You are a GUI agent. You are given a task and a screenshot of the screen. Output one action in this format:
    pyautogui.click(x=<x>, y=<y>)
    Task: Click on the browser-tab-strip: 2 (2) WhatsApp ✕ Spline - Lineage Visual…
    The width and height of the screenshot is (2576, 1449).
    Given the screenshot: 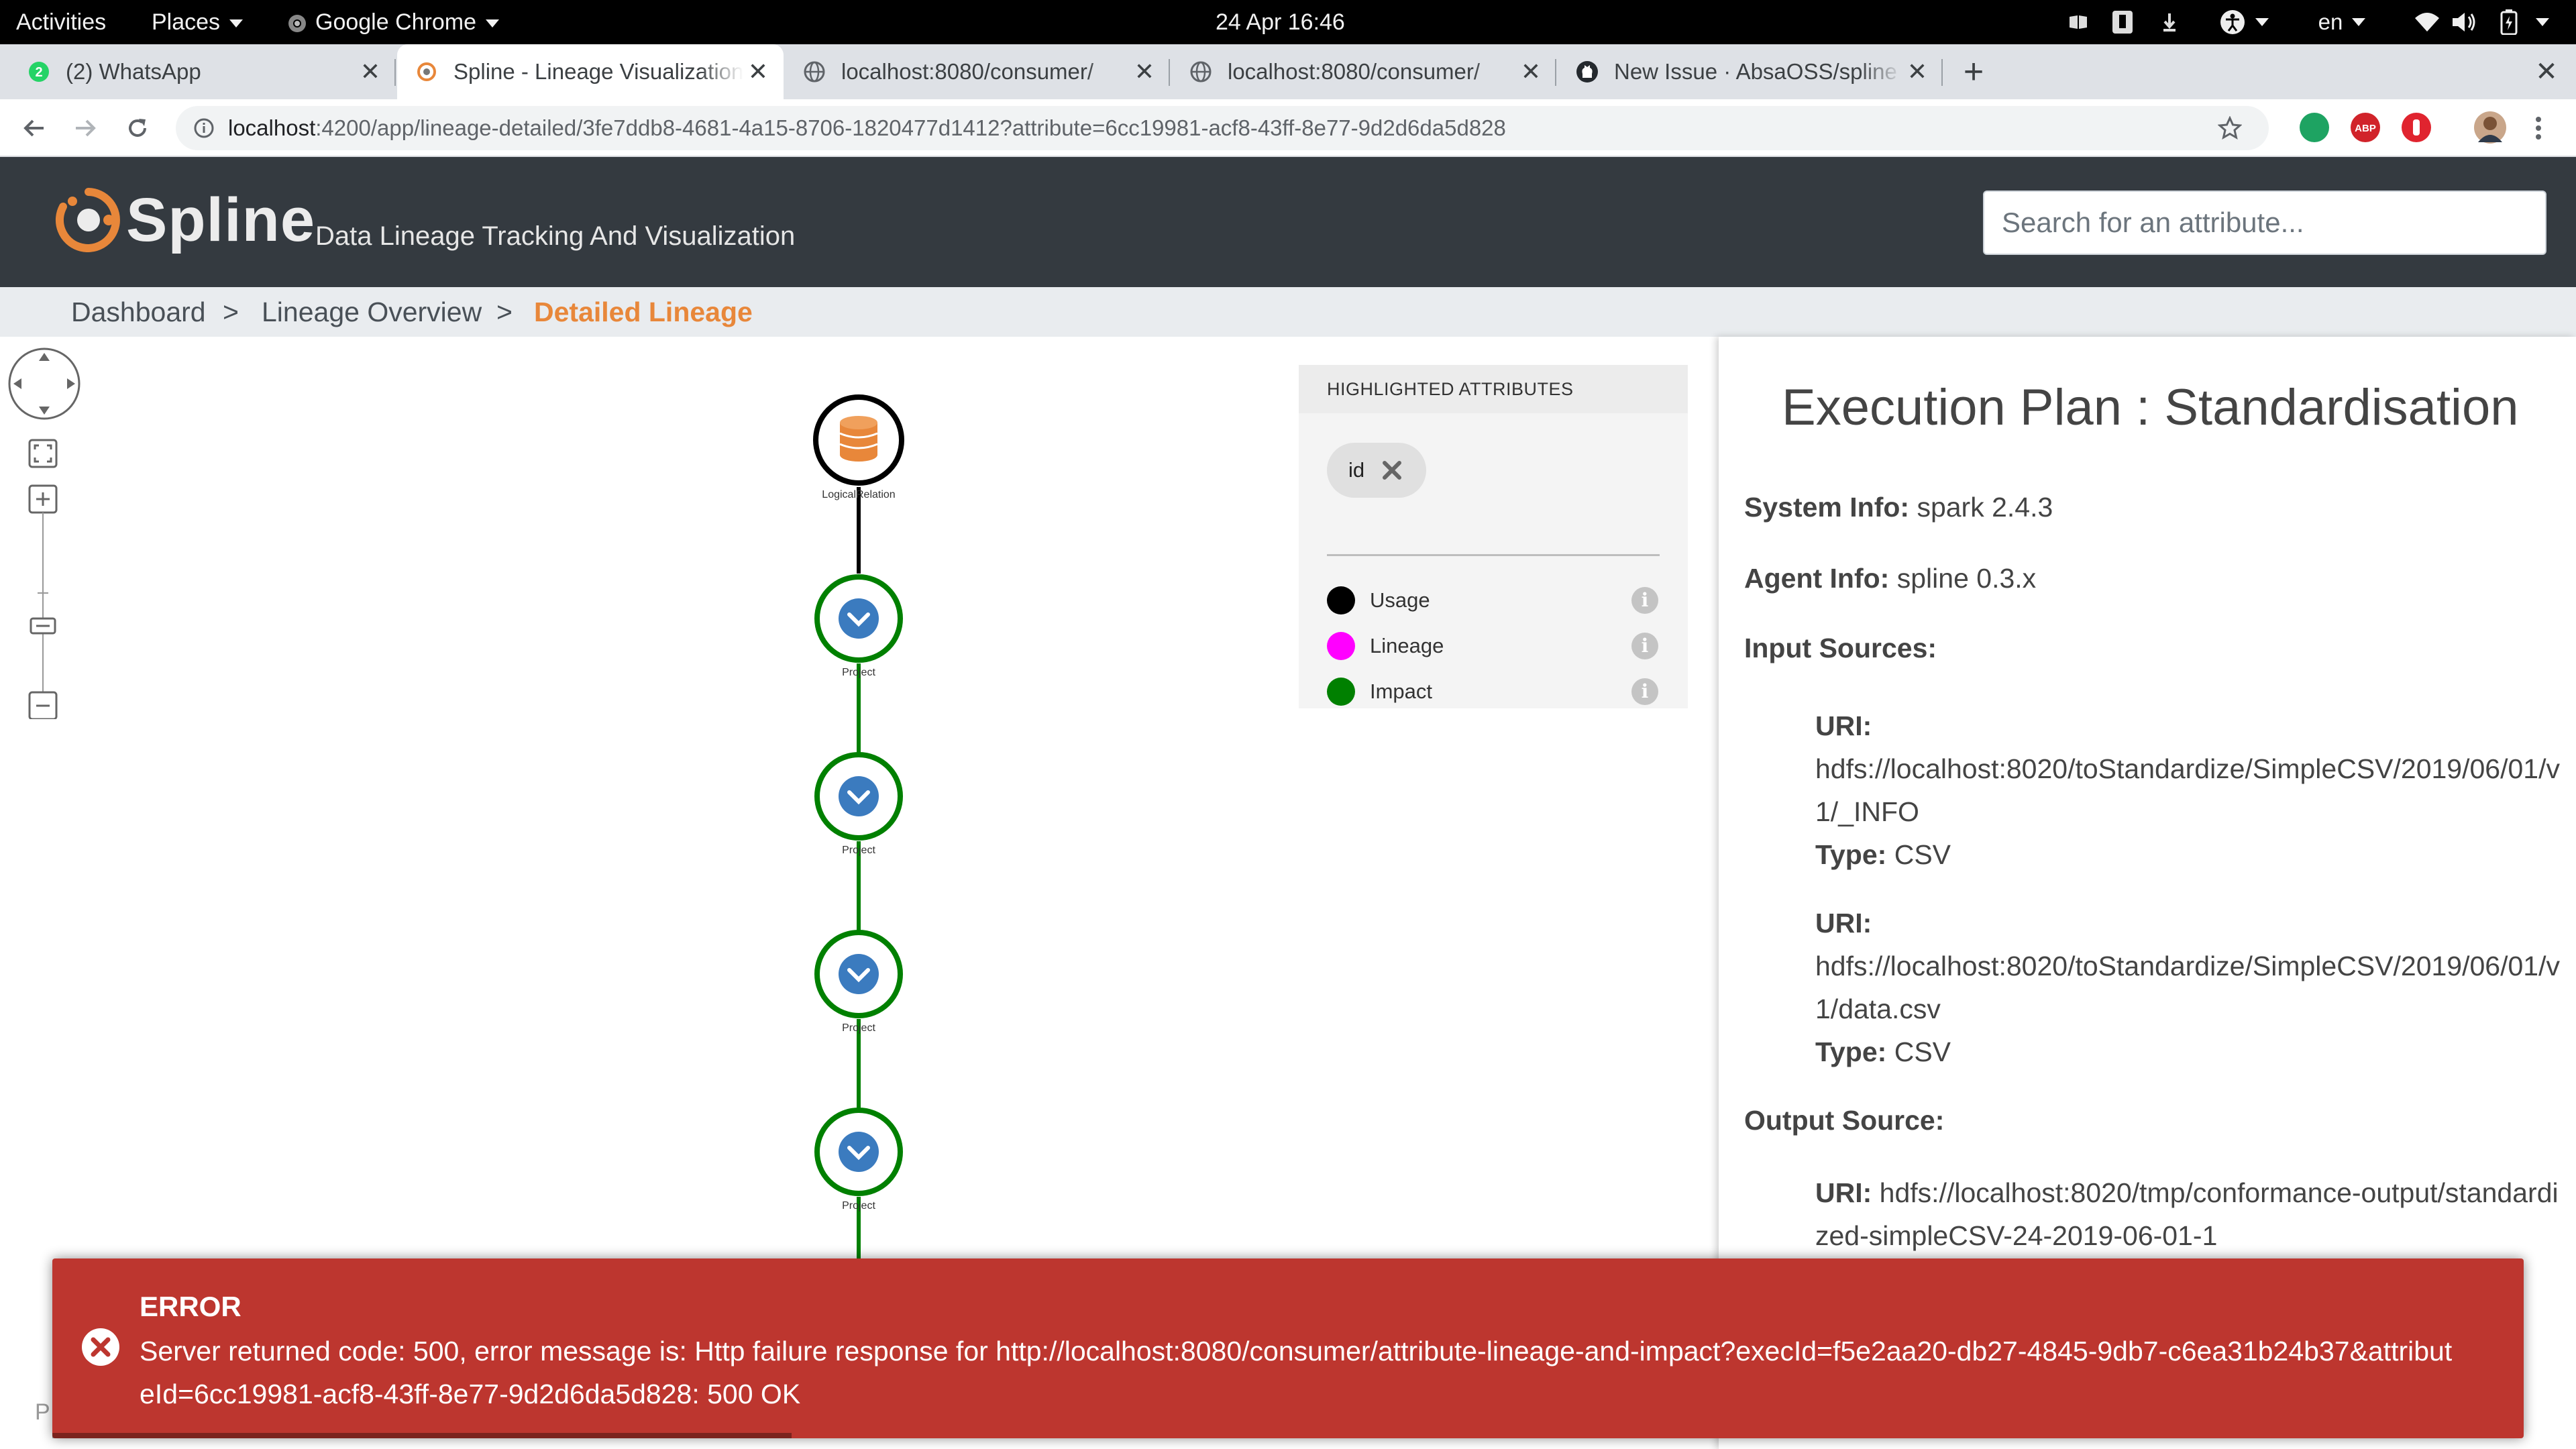 What is the action you would take?
    pyautogui.click(x=1288, y=71)
    